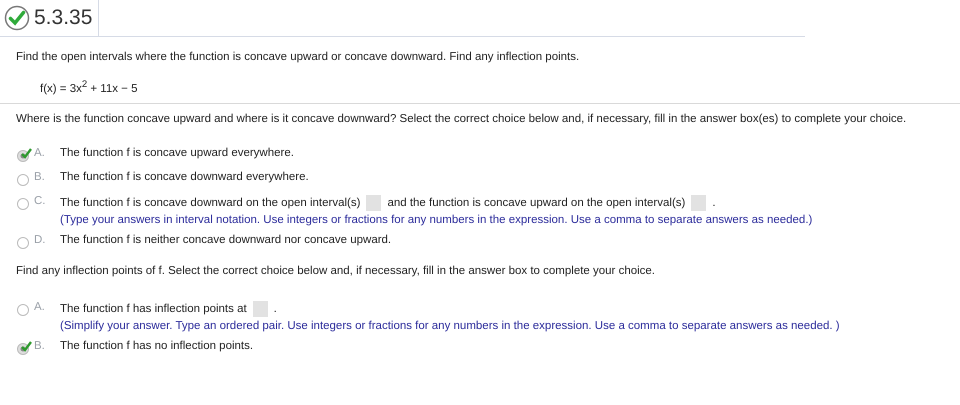 The height and width of the screenshot is (405, 960). Describe the element at coordinates (462, 119) in the screenshot. I see `question-prompt: Where is the function concave upward and where is it concave downward? Select the correct choice below and, if necessary, fill in the answer box(es) to complete your choice.` at that location.